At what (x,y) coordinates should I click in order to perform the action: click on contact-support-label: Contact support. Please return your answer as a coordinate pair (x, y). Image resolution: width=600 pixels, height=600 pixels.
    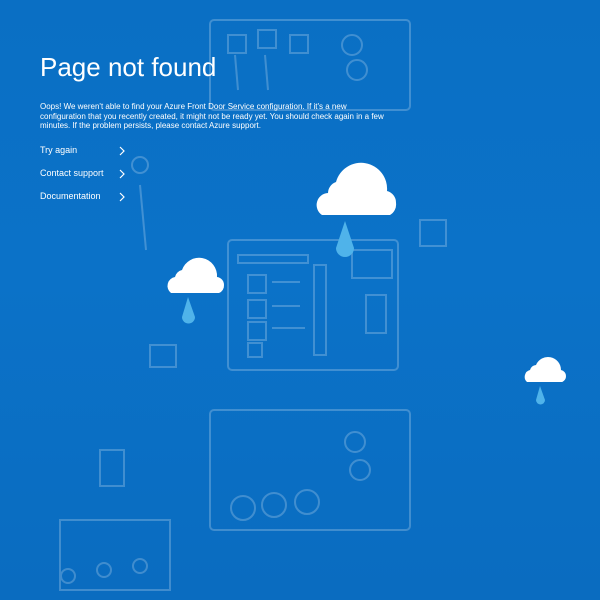
    Looking at the image, I should click on (72, 173).